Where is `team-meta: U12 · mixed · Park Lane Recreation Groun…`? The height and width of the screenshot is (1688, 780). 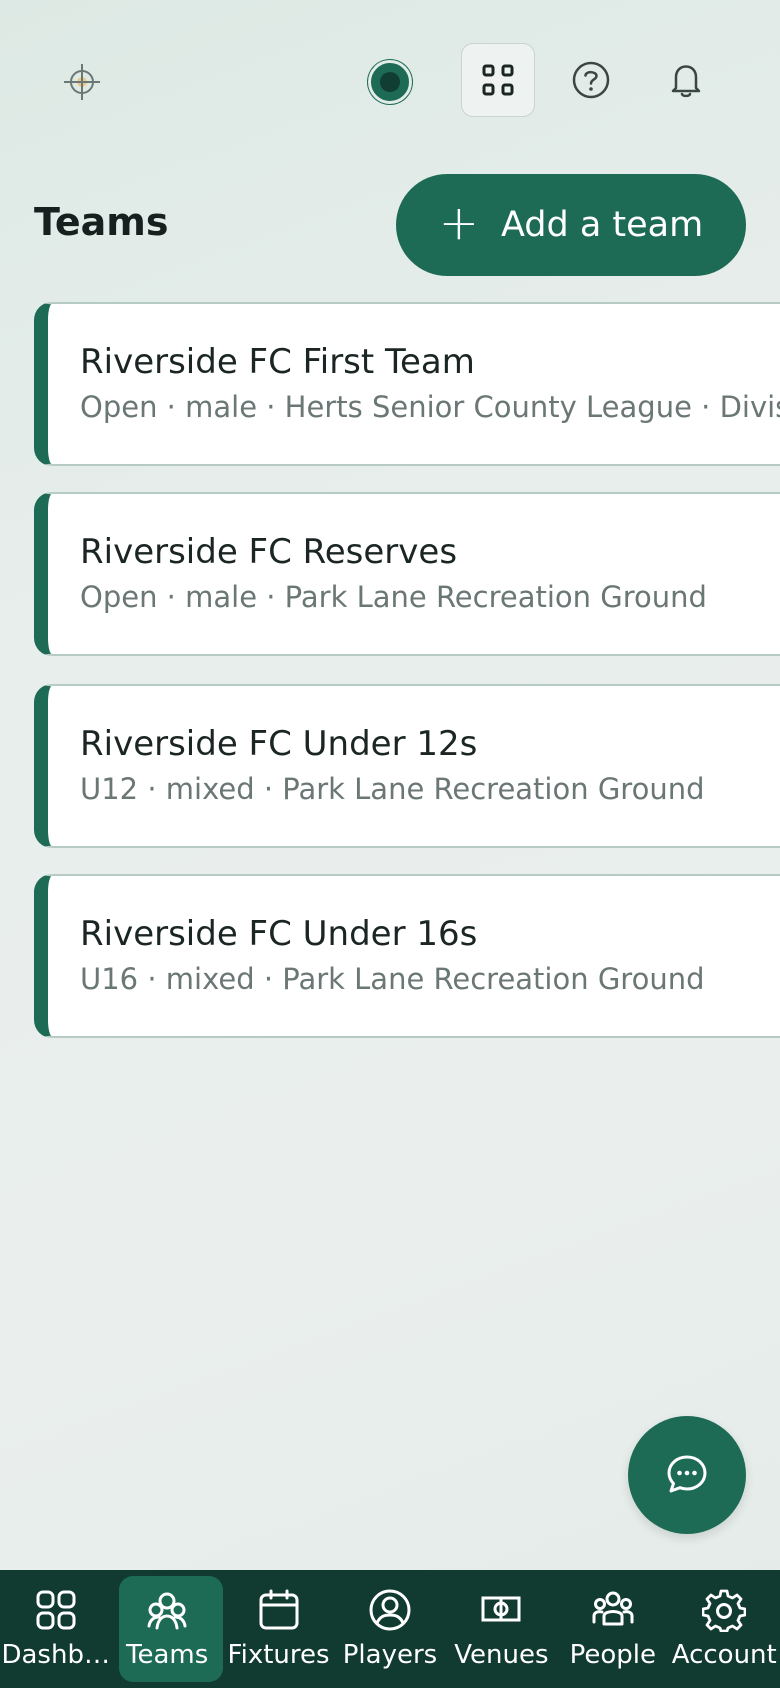
team-meta: U12 · mixed · Park Lane Recreation Groun… is located at coordinates (392, 789).